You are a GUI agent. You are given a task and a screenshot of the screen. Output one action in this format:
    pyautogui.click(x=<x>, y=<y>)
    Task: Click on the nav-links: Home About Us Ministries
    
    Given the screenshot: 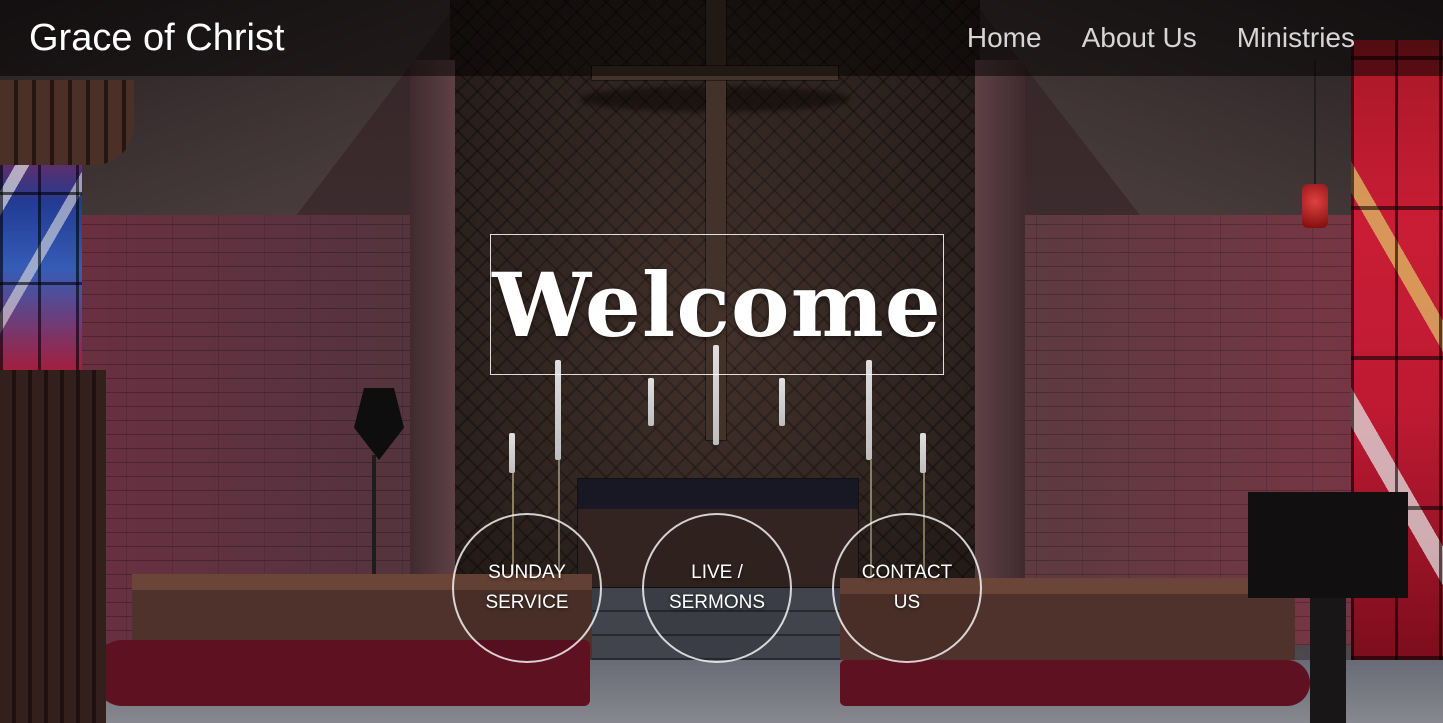 What is the action you would take?
    pyautogui.click(x=1161, y=38)
    